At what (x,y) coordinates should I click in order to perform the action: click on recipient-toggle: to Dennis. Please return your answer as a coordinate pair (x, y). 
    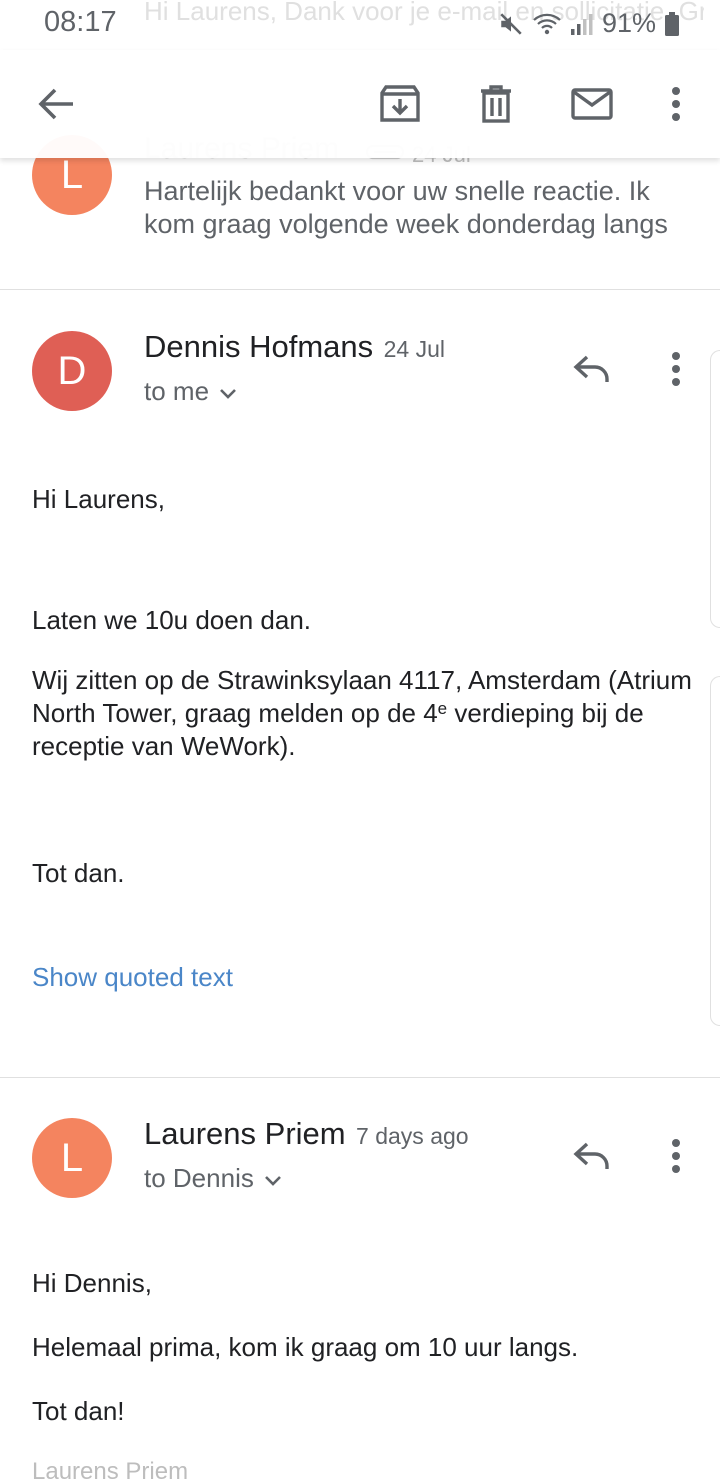
    Looking at the image, I should click on (213, 1178).